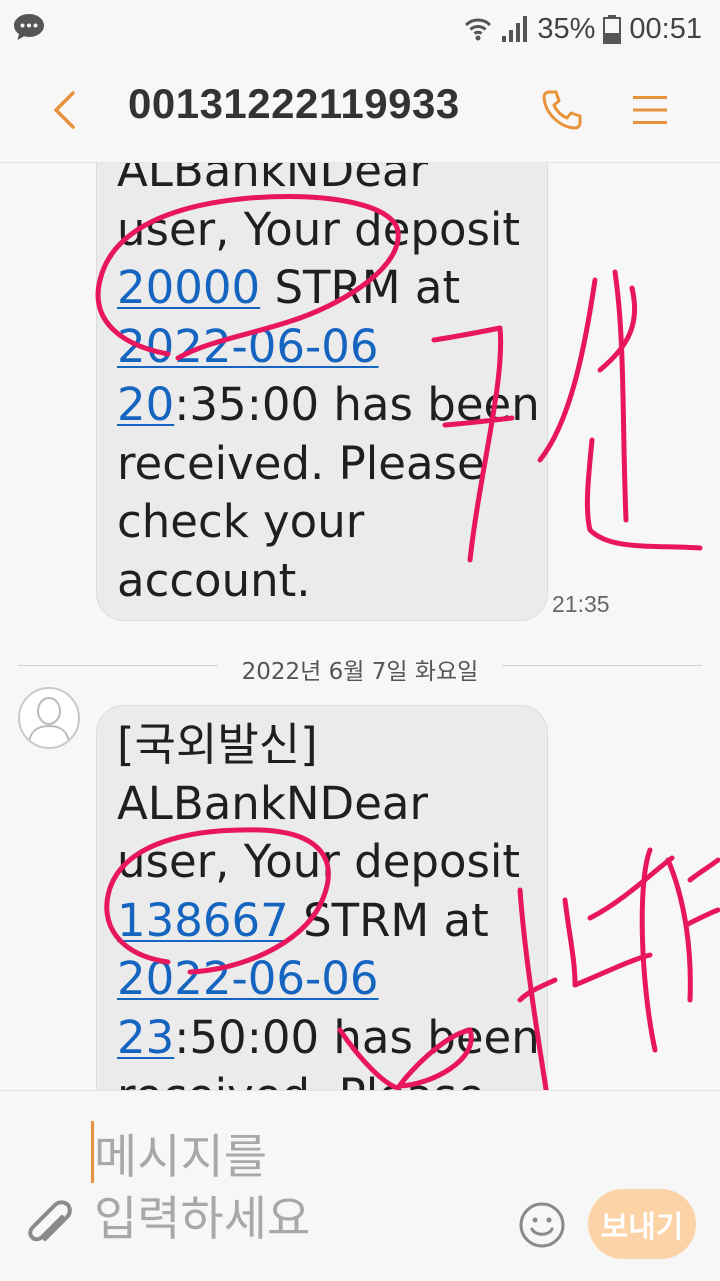  What do you see at coordinates (50, 1221) in the screenshot?
I see `paperclip-icon` at bounding box center [50, 1221].